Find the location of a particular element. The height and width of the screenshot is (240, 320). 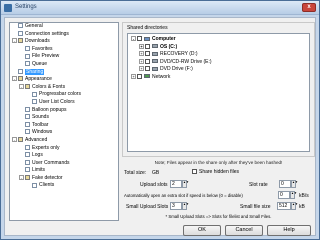

dir-item-drive: + DVD Drive (F:) is located at coordinates (166, 69).